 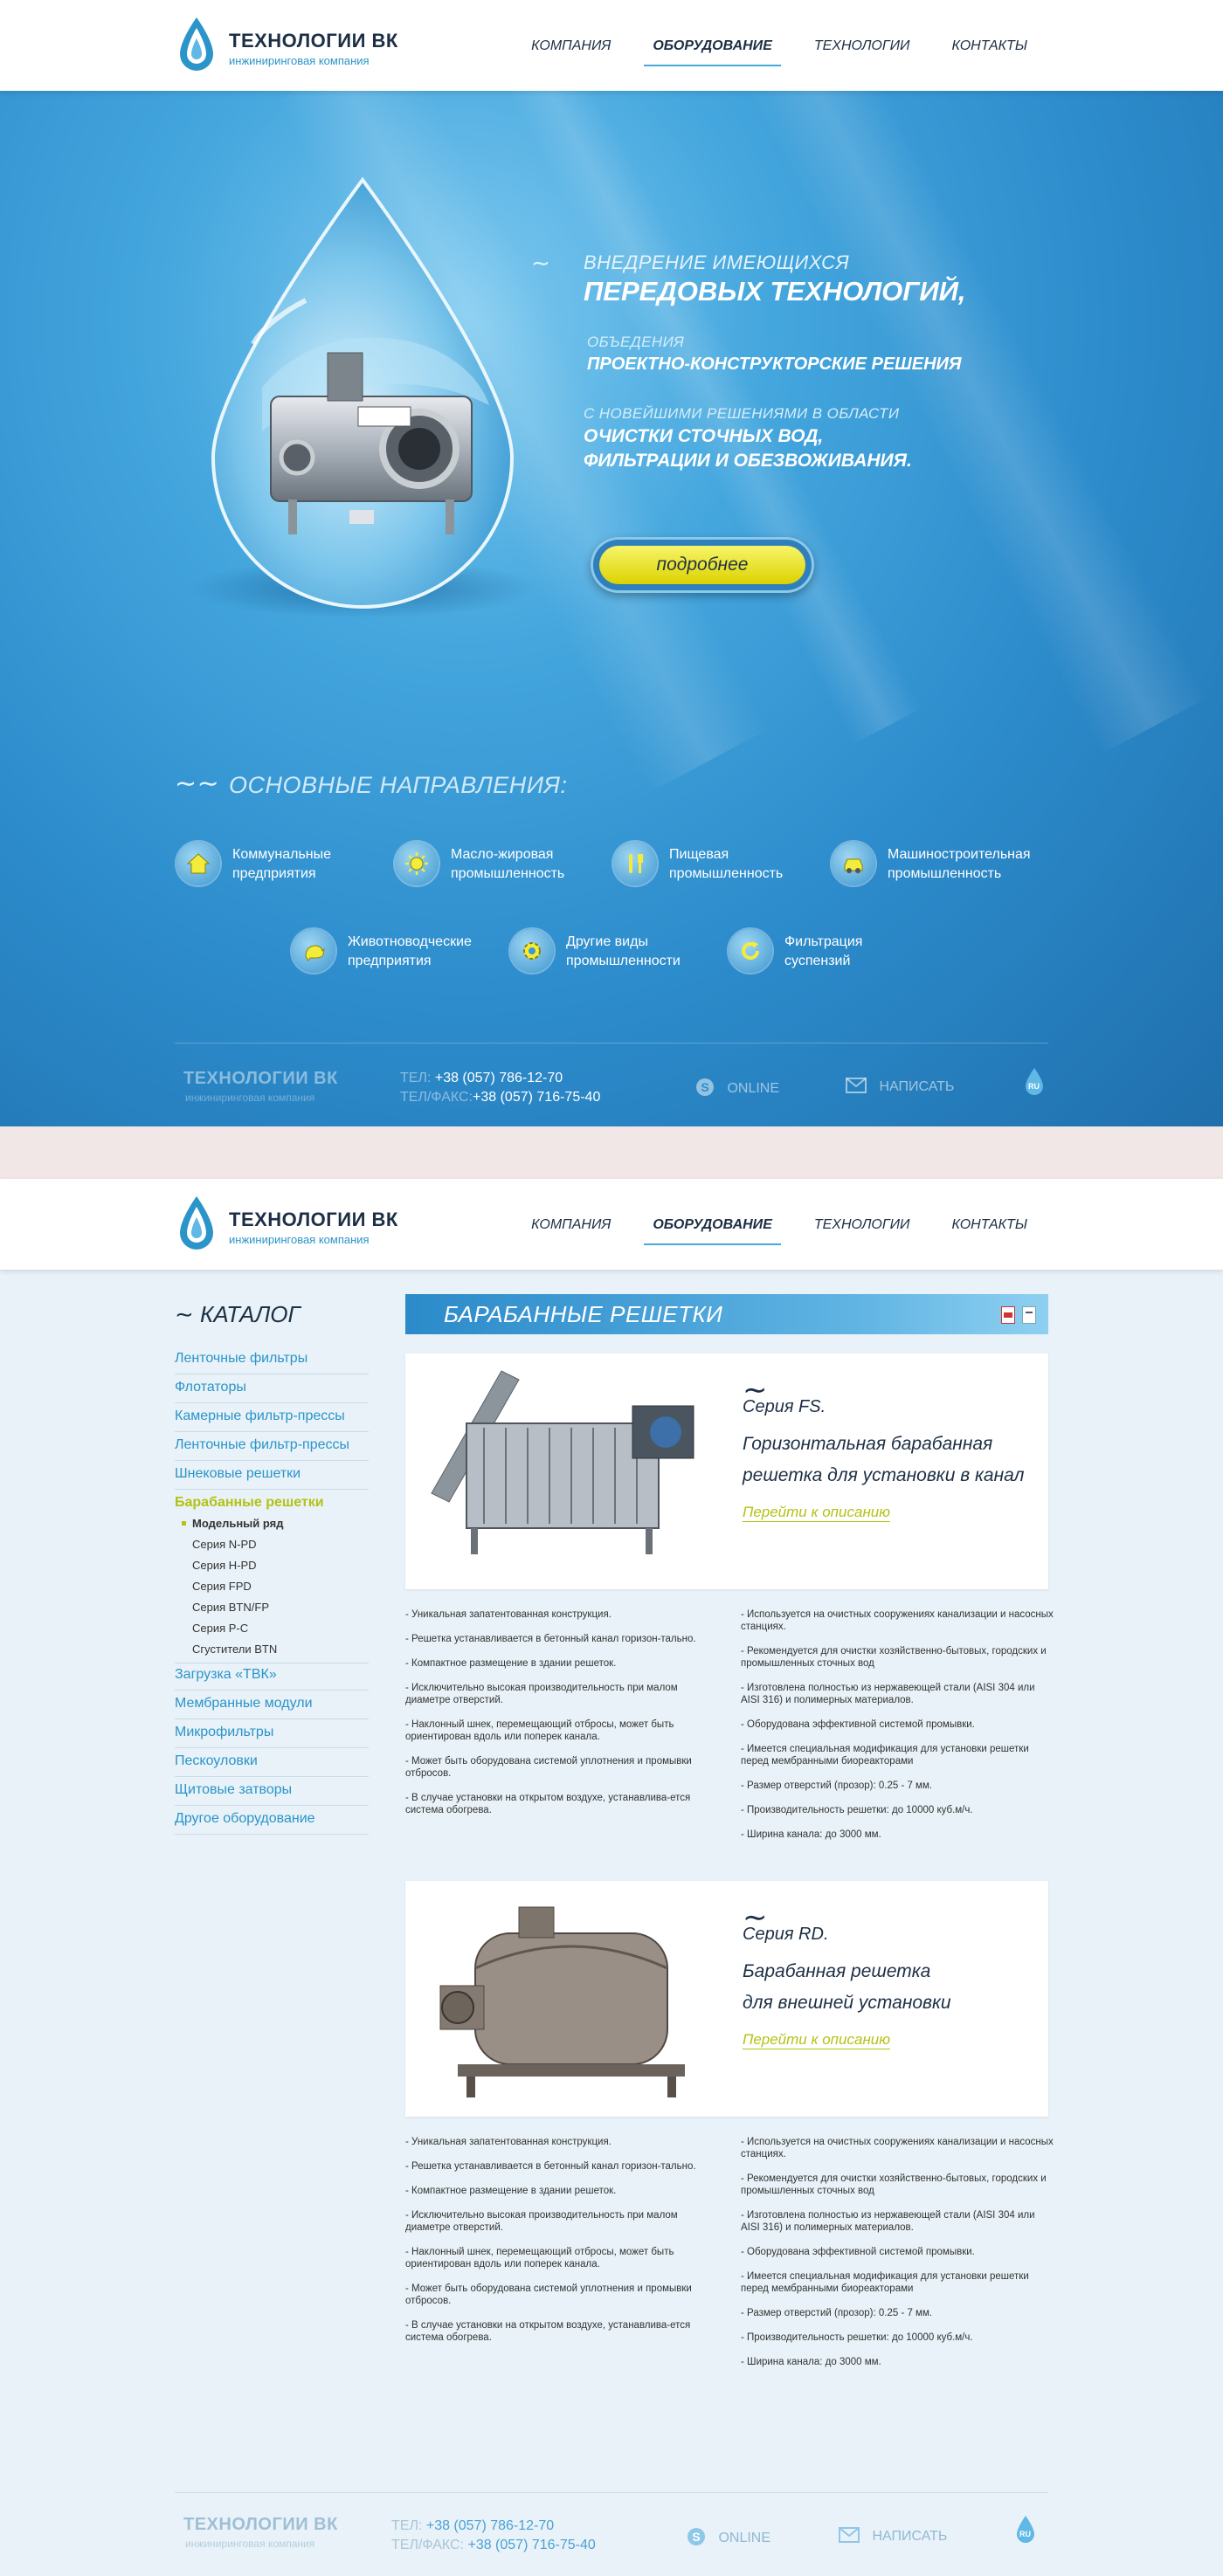 I want to click on catalog-item-8: Мембранные модули, so click(x=272, y=1705).